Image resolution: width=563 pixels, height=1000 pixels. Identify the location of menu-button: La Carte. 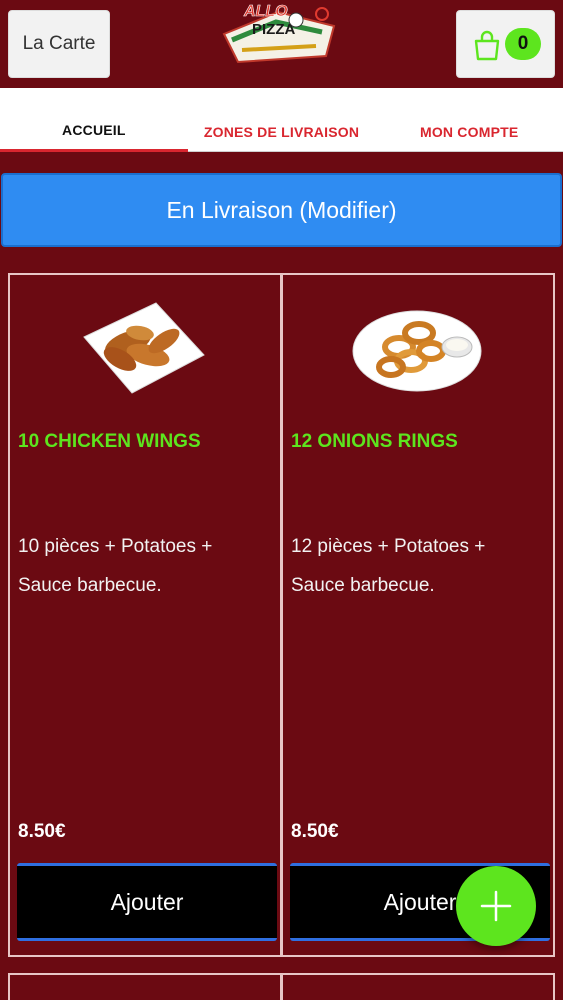
(59, 44).